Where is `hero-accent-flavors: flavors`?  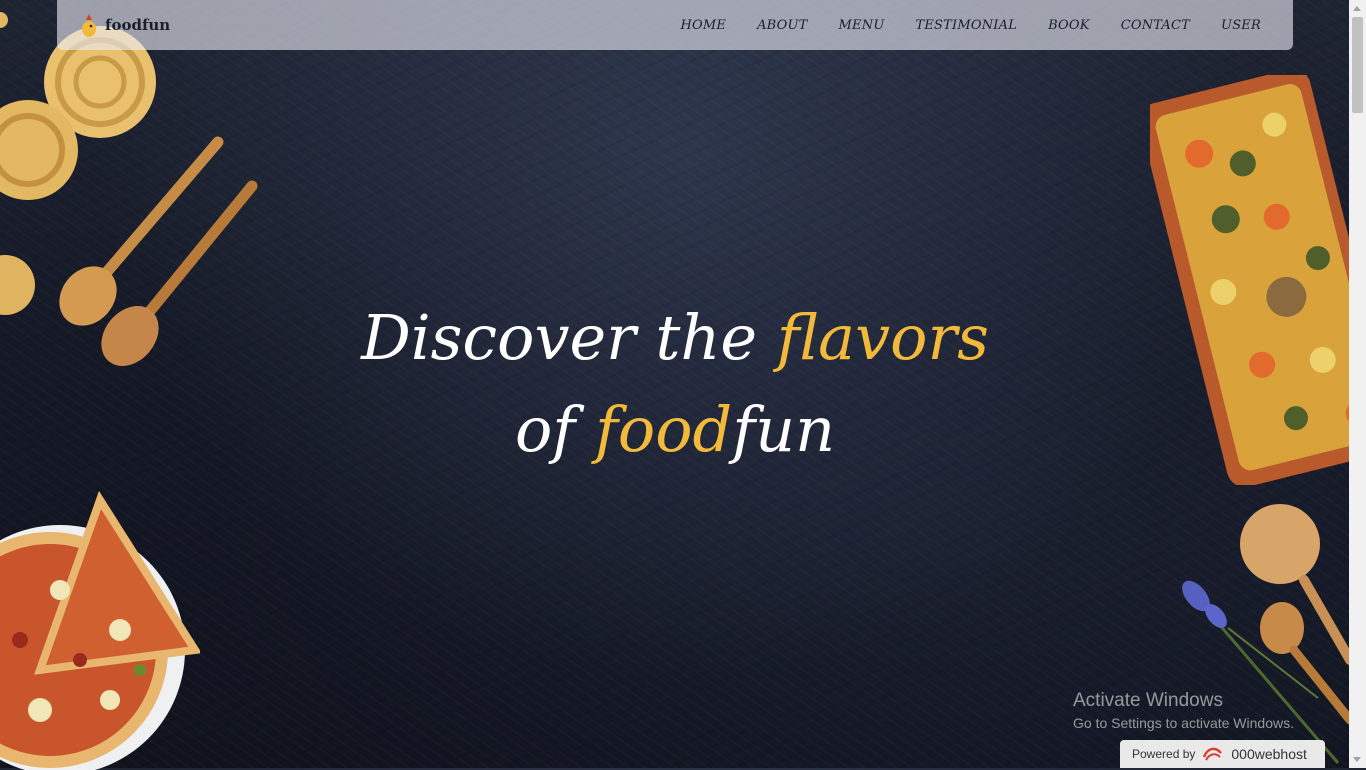
hero-accent-flavors: flavors is located at coordinates (882, 337).